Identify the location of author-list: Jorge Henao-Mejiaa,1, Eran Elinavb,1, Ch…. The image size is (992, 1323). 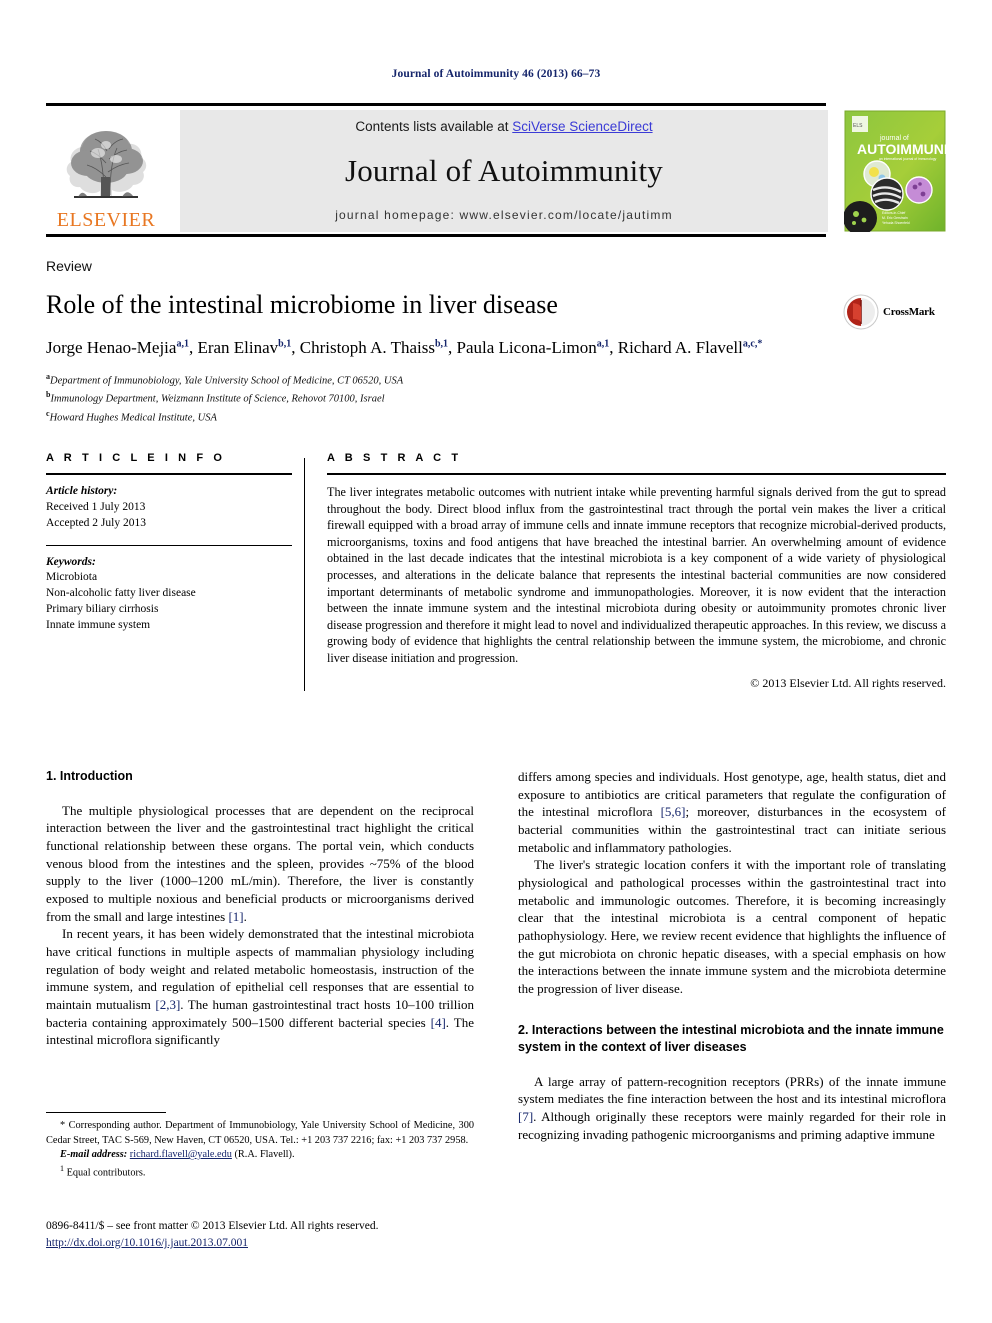
(404, 347).